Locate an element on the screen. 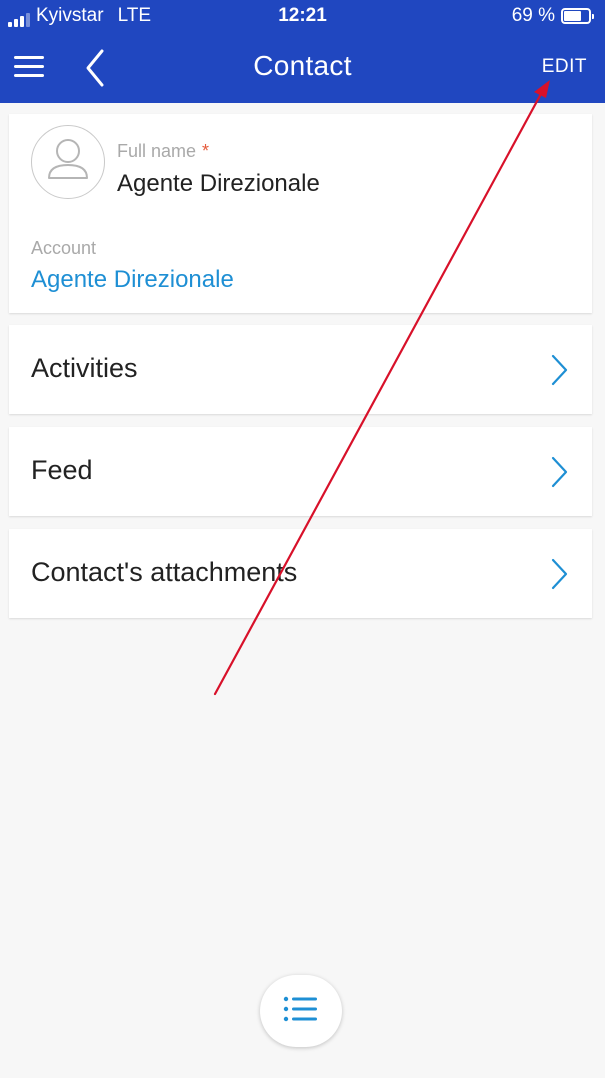 This screenshot has width=605, height=1078. battery-percent: 69 % is located at coordinates (533, 15).